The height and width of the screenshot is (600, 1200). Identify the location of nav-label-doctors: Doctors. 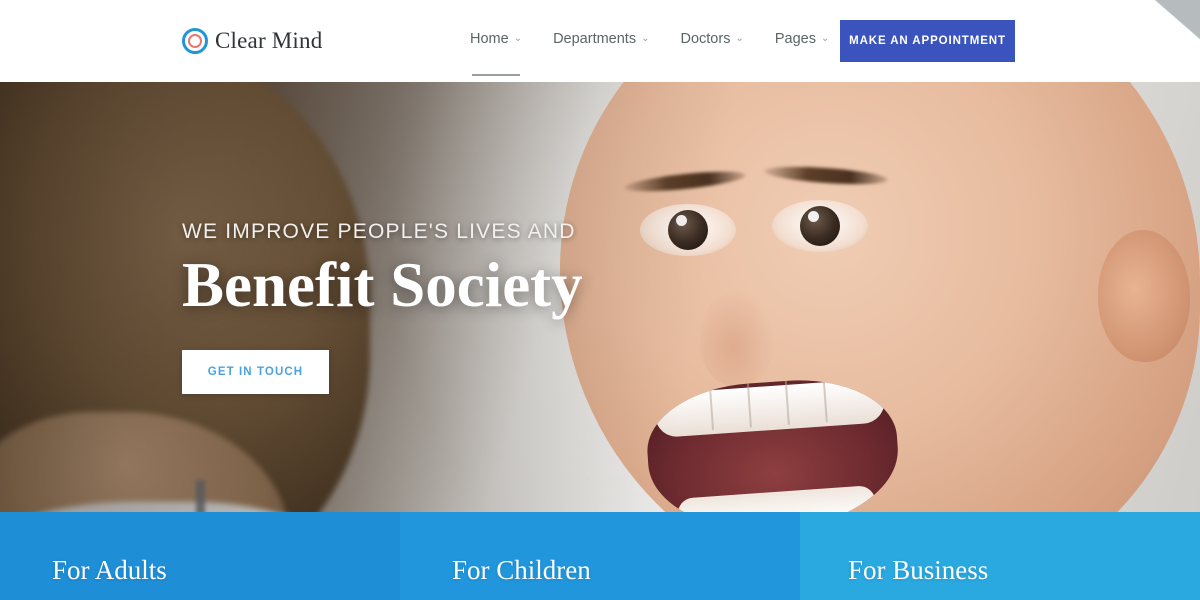
(705, 39).